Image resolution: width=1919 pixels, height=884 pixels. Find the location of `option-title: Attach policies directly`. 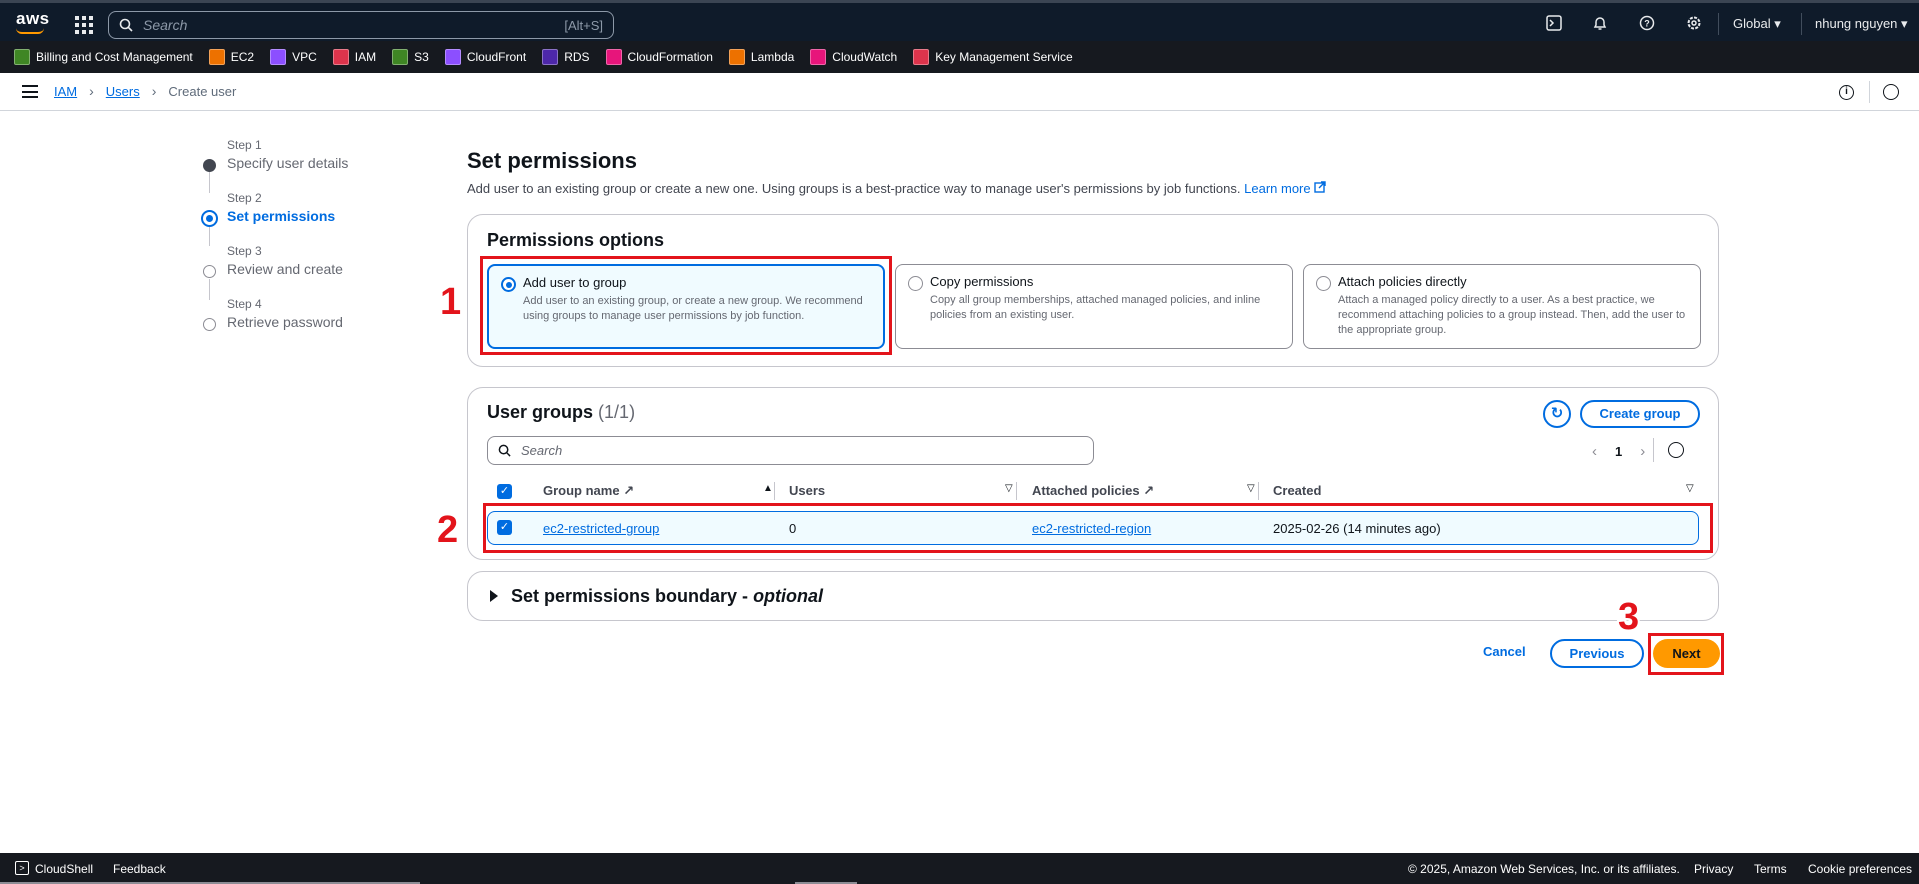

option-title: Attach policies directly is located at coordinates (1402, 281).